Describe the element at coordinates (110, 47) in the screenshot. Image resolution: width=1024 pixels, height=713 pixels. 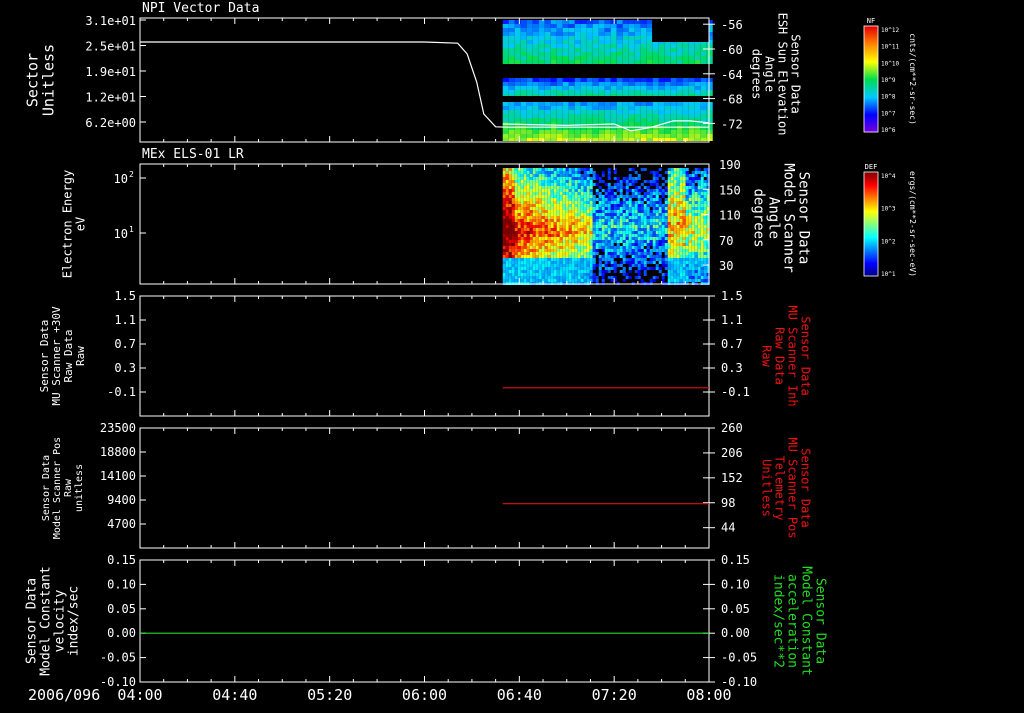
I see `y-tick-label-left: 2.5e+01` at that location.